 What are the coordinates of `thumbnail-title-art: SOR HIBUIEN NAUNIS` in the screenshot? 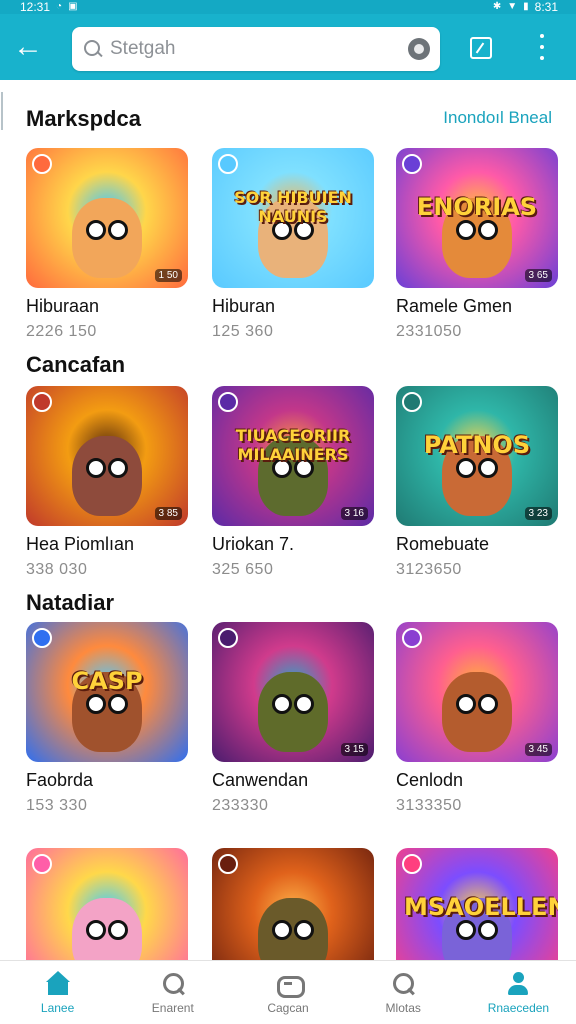 It's located at (293, 206).